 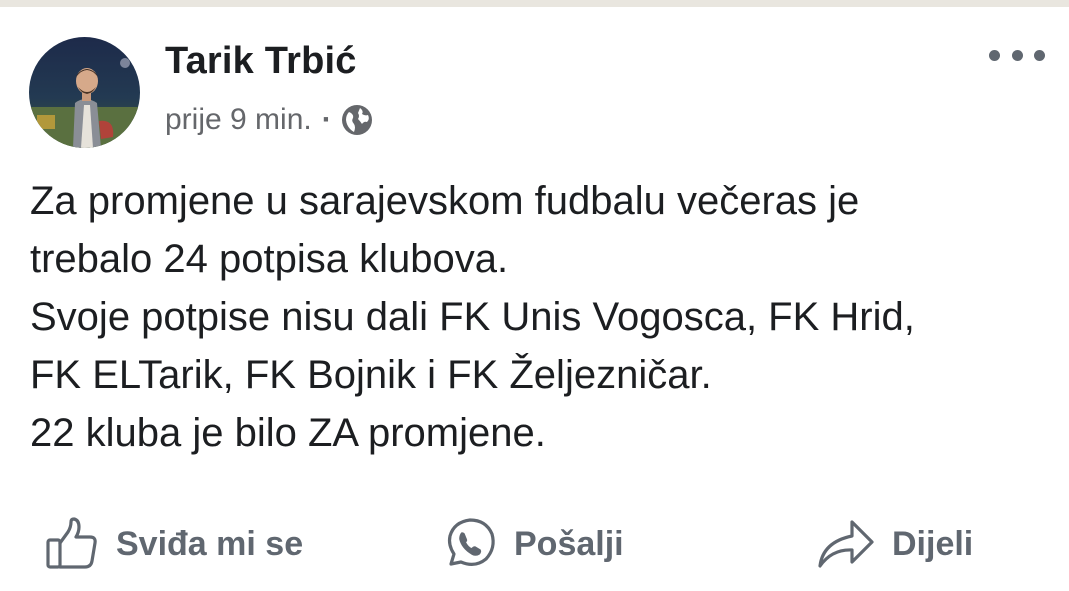 What do you see at coordinates (846, 544) in the screenshot?
I see `share-arrow-icon` at bounding box center [846, 544].